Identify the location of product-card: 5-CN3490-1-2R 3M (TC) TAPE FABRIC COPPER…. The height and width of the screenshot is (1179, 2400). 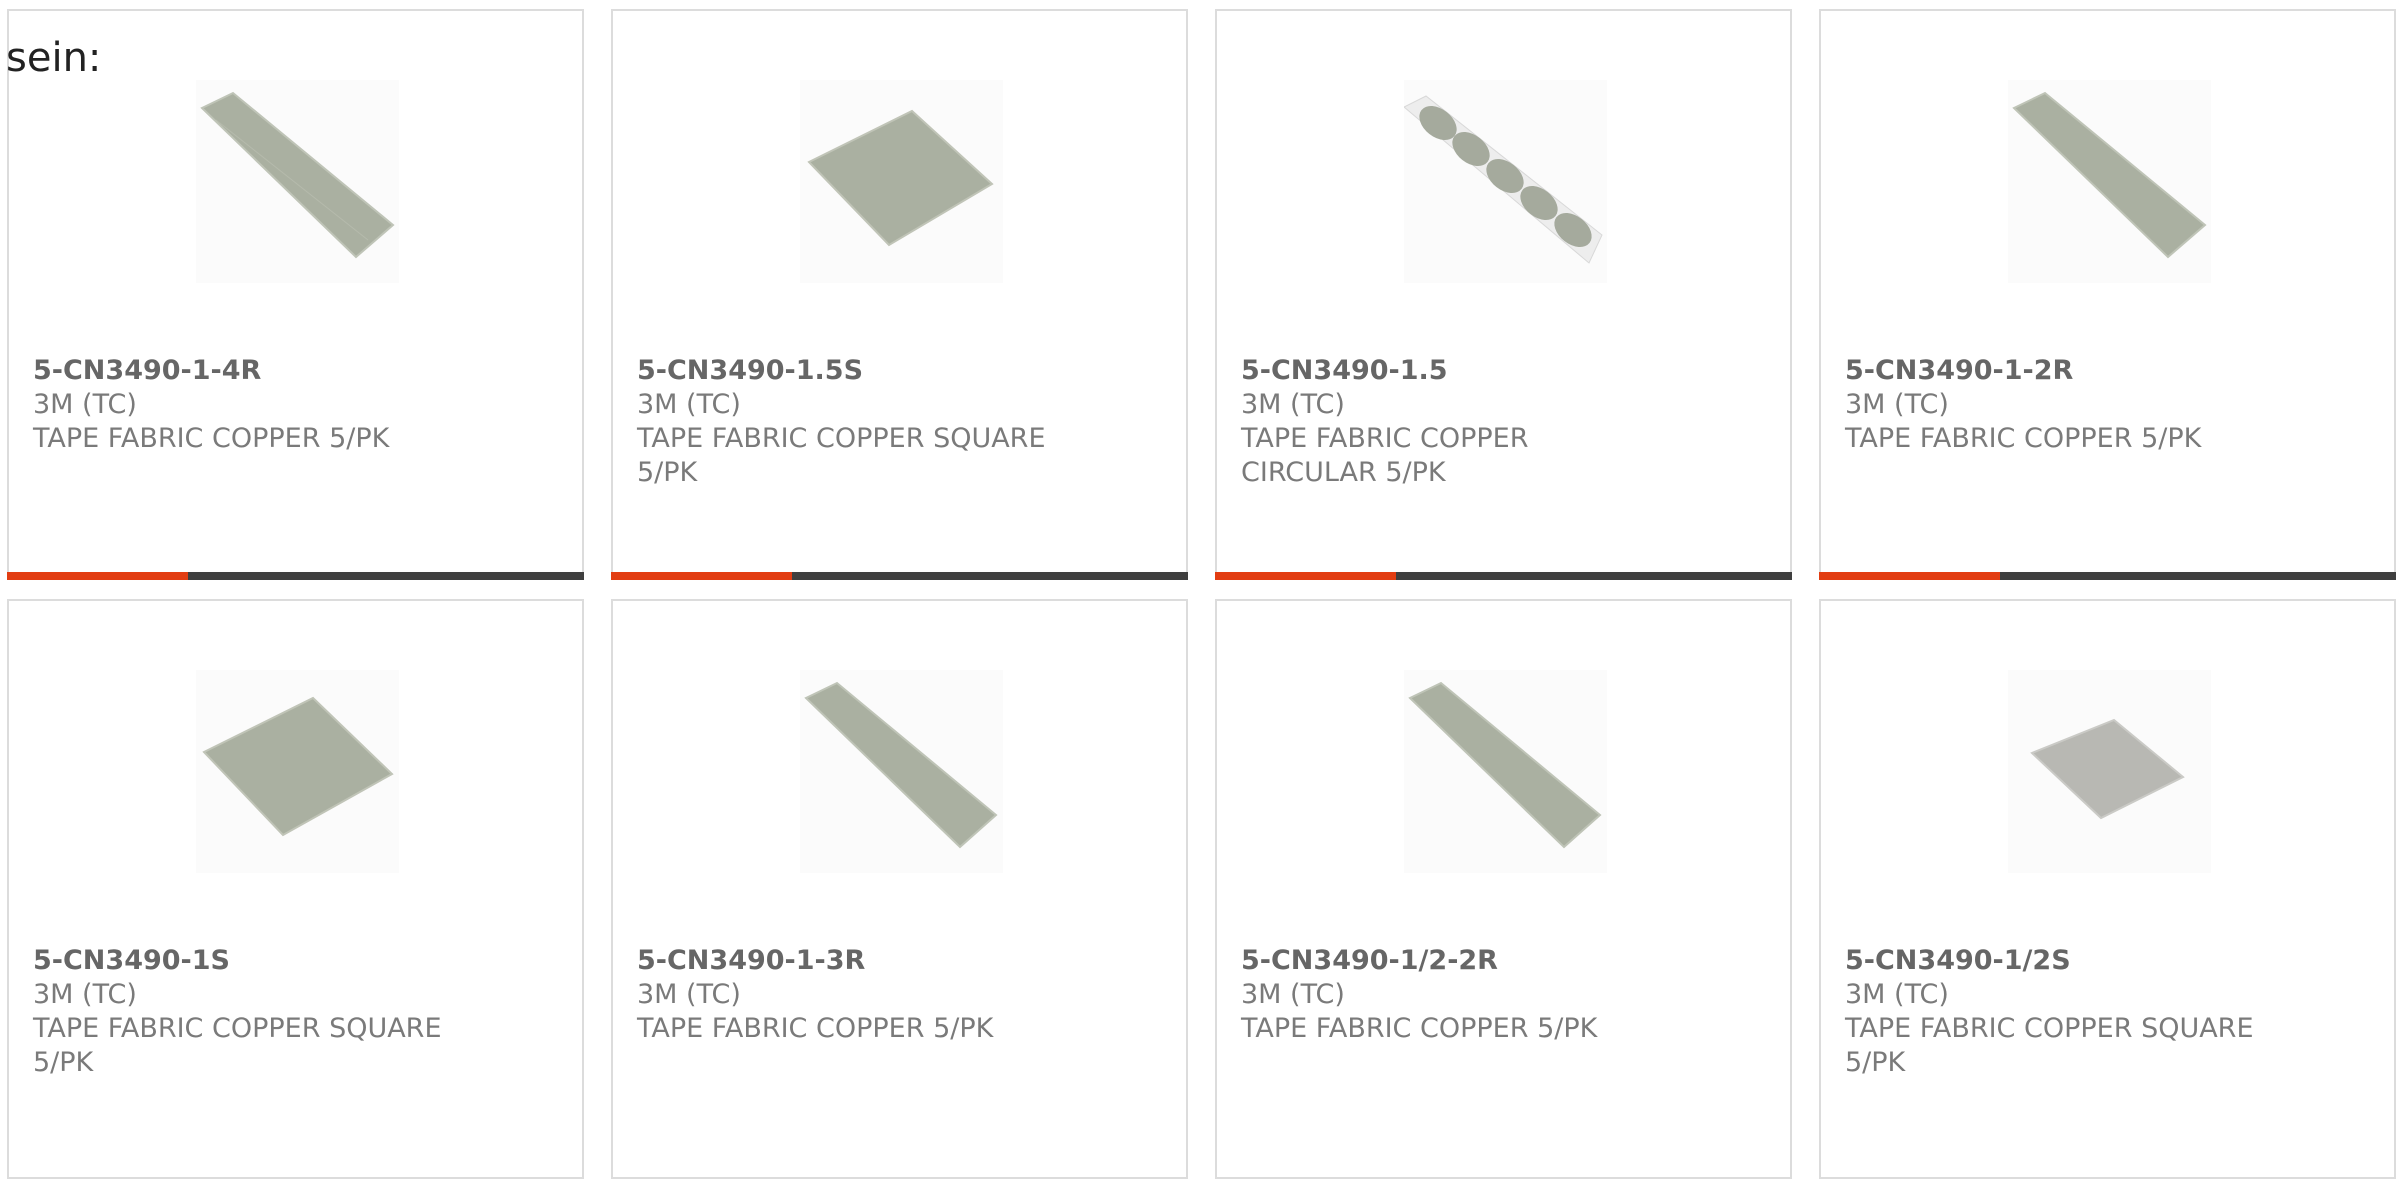
(2107, 294).